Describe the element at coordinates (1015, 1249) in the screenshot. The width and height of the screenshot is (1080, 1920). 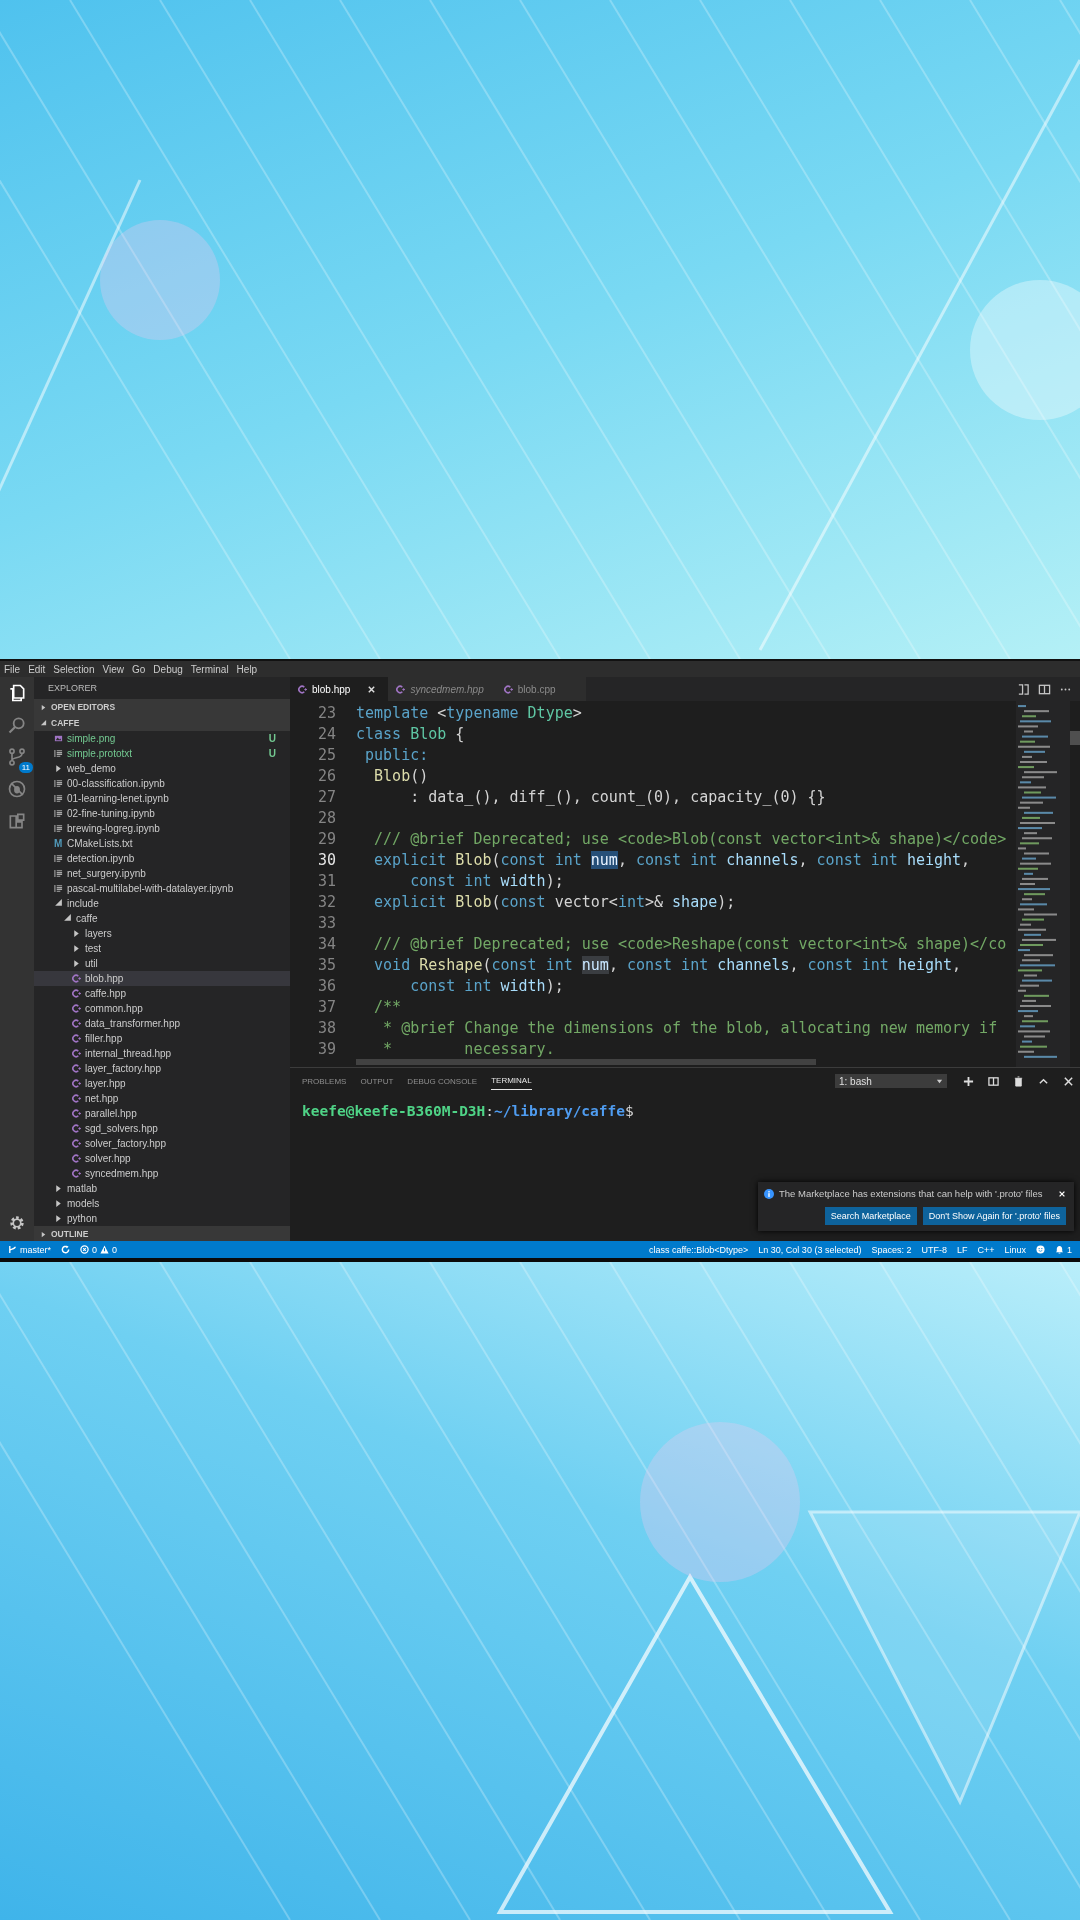
I see `status-item: Linux` at that location.